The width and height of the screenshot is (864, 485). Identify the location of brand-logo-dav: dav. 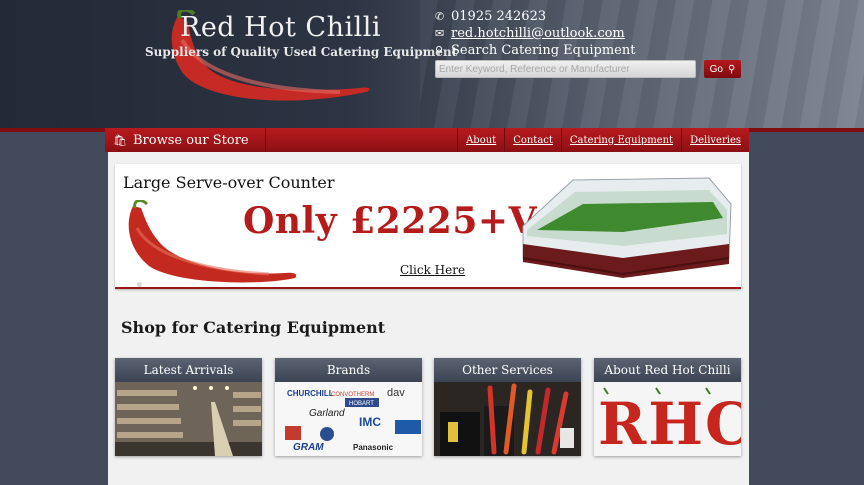
(396, 393).